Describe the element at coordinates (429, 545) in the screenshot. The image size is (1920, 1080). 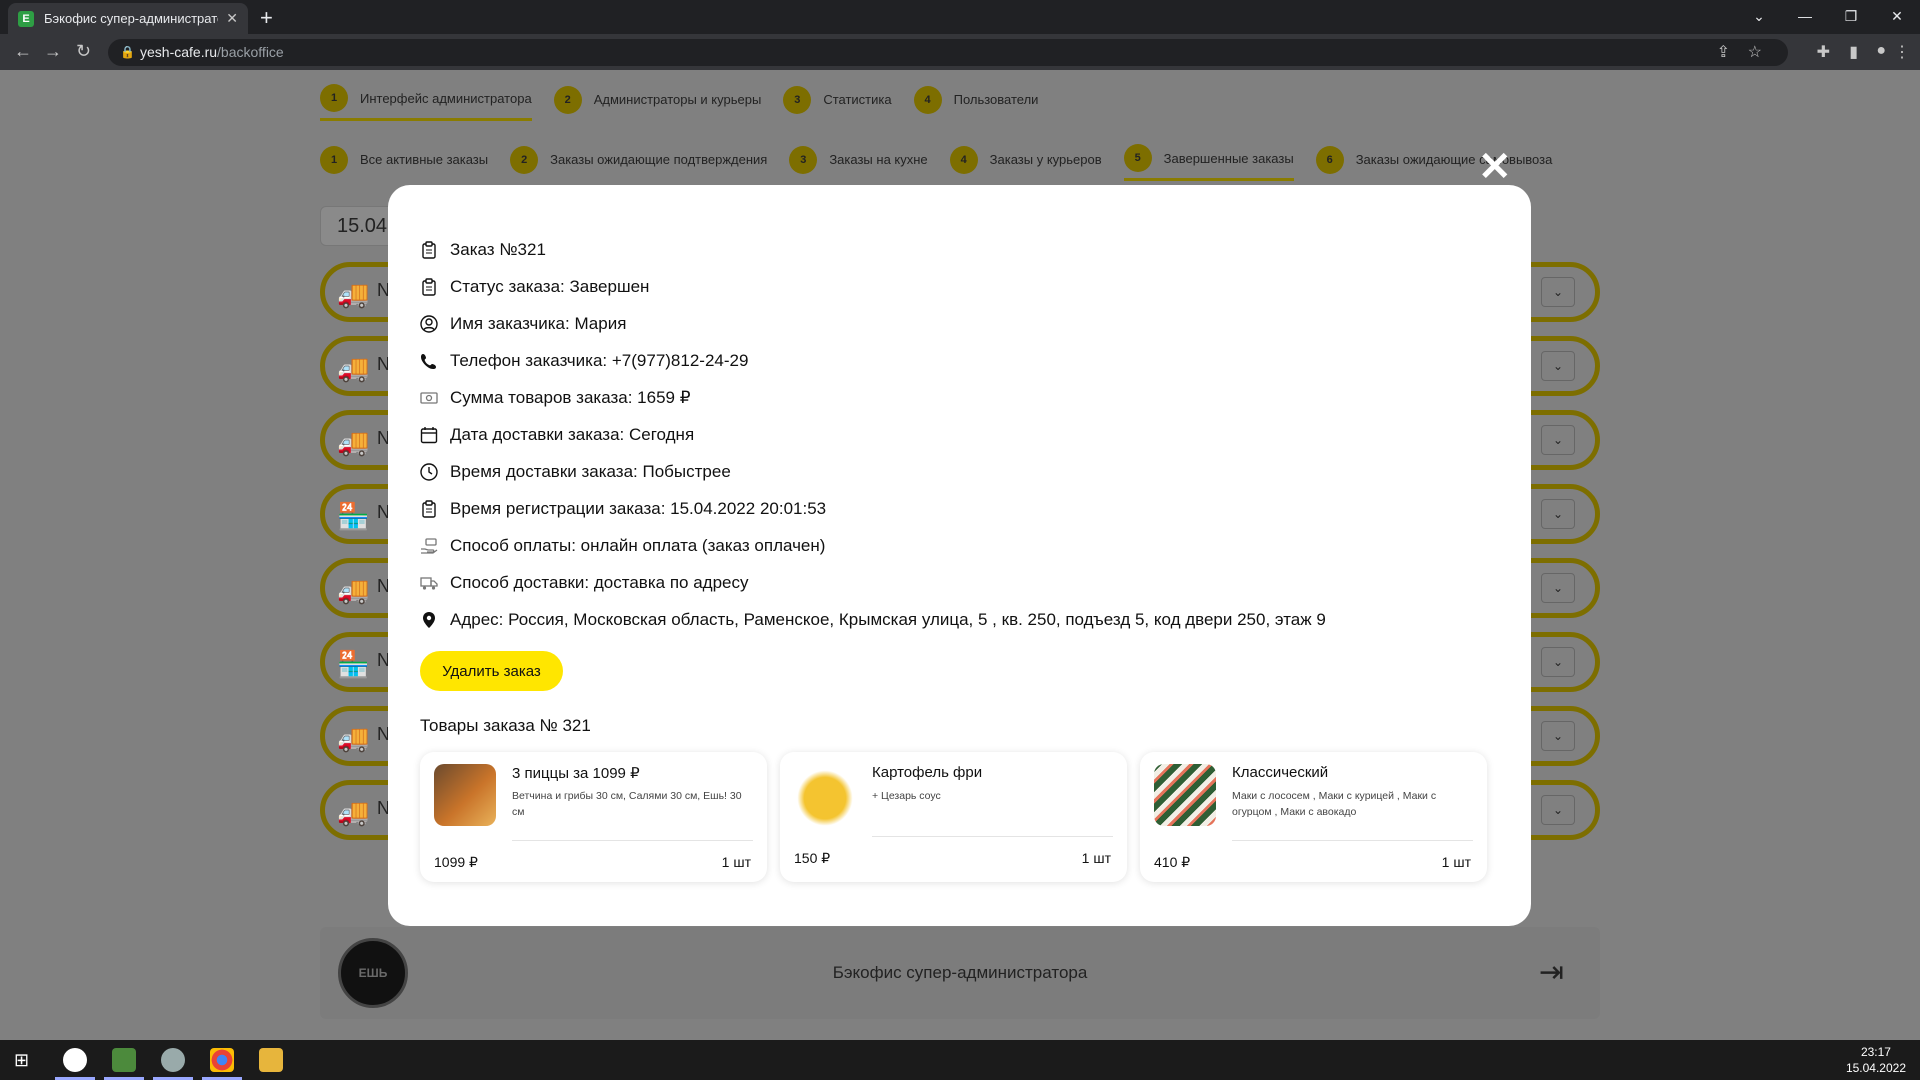
I see `payment-hand-icon` at that location.